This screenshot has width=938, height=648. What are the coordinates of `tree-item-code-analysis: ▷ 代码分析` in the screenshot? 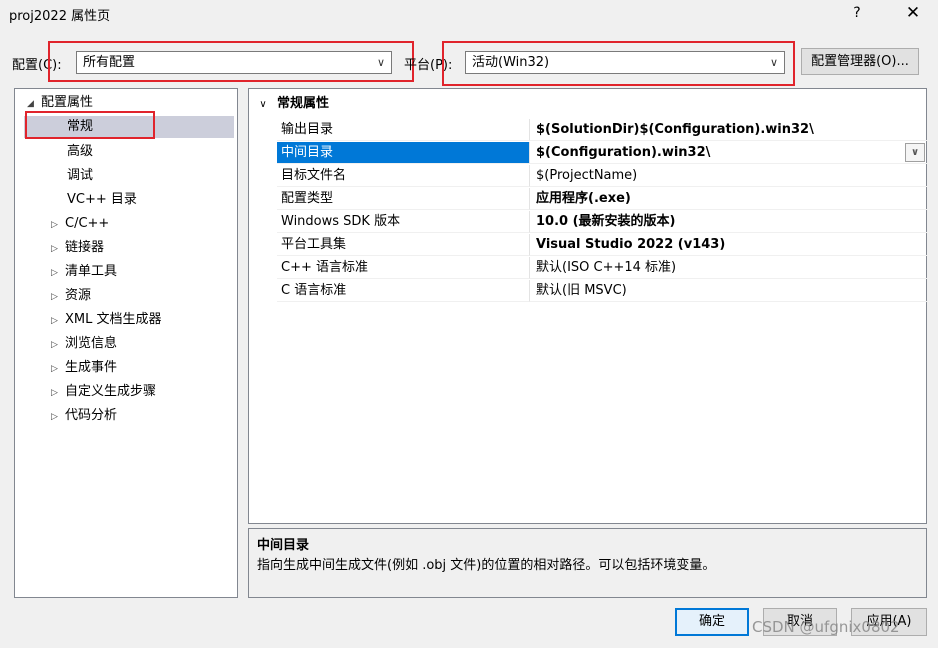 It's located at (84, 416).